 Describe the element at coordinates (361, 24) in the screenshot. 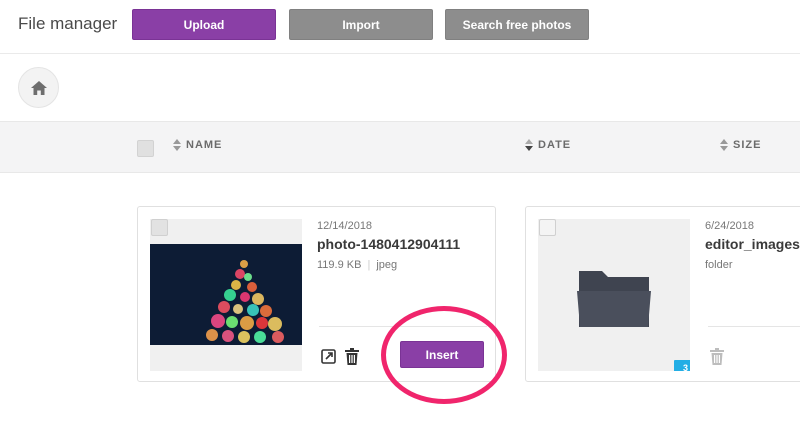

I see `import-button: Import` at that location.